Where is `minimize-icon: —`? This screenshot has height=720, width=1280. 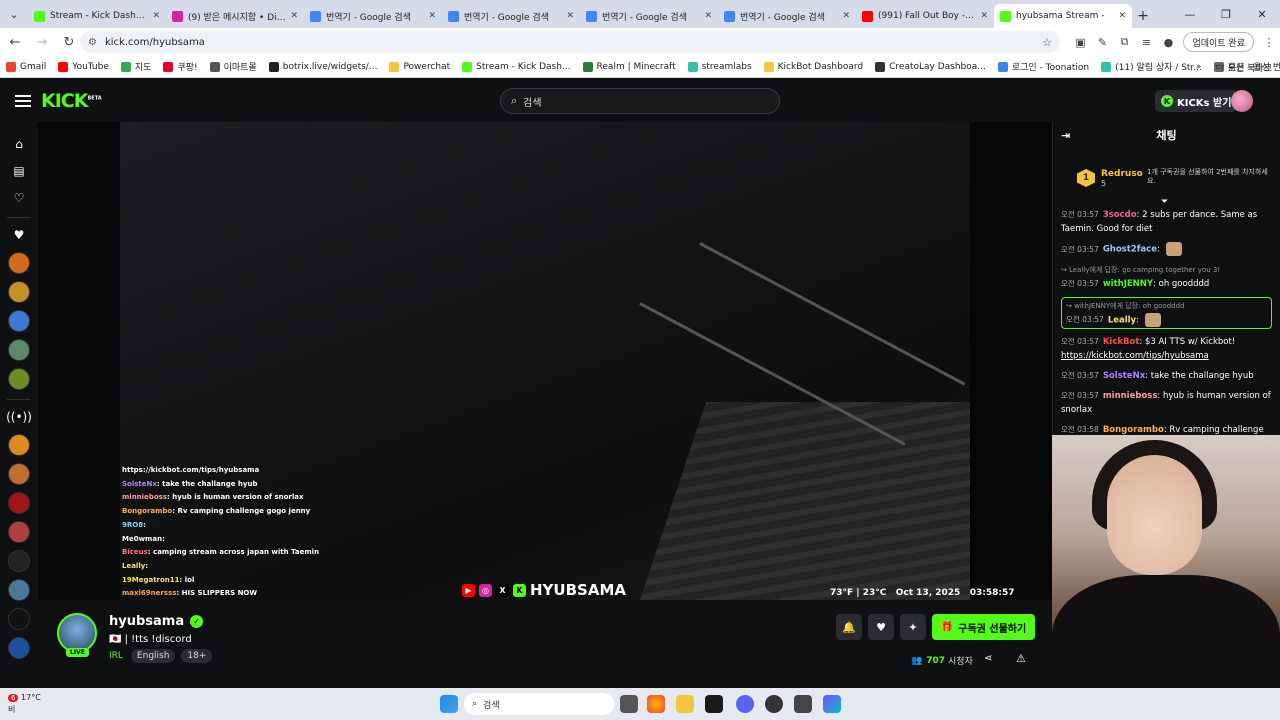
minimize-icon: — is located at coordinates (1190, 14).